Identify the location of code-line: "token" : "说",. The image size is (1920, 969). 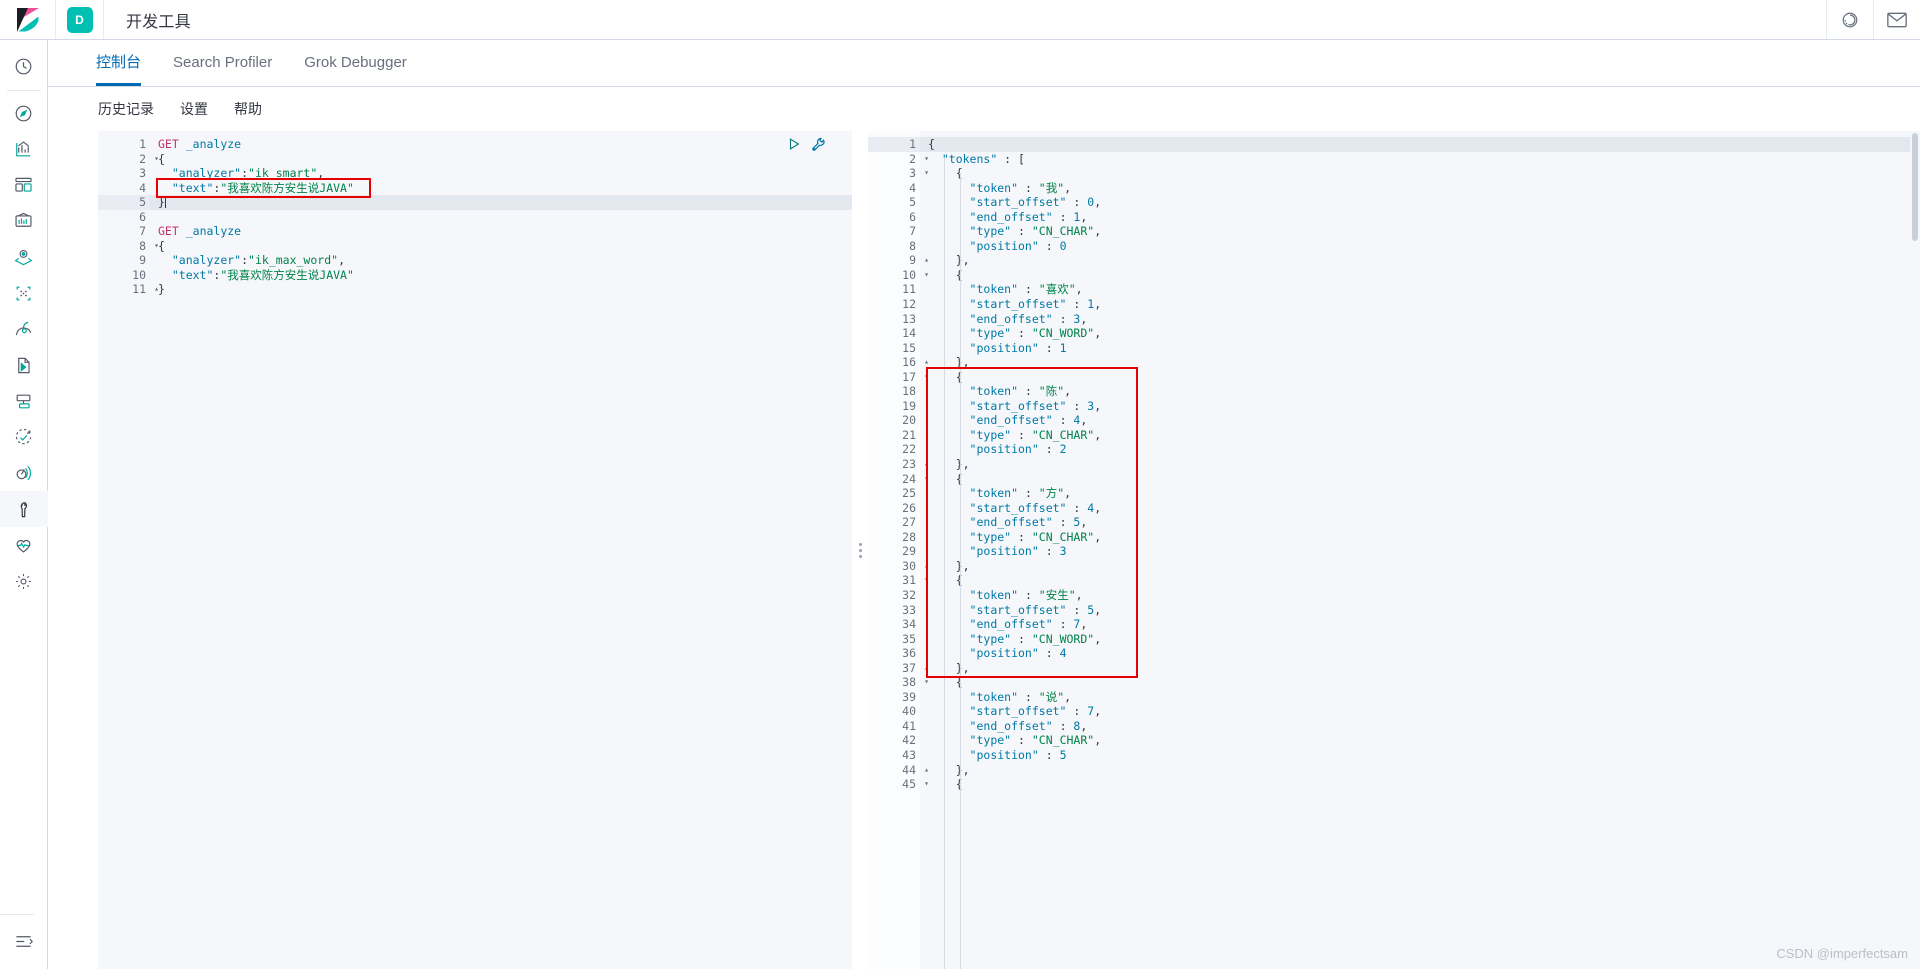
(1420, 697).